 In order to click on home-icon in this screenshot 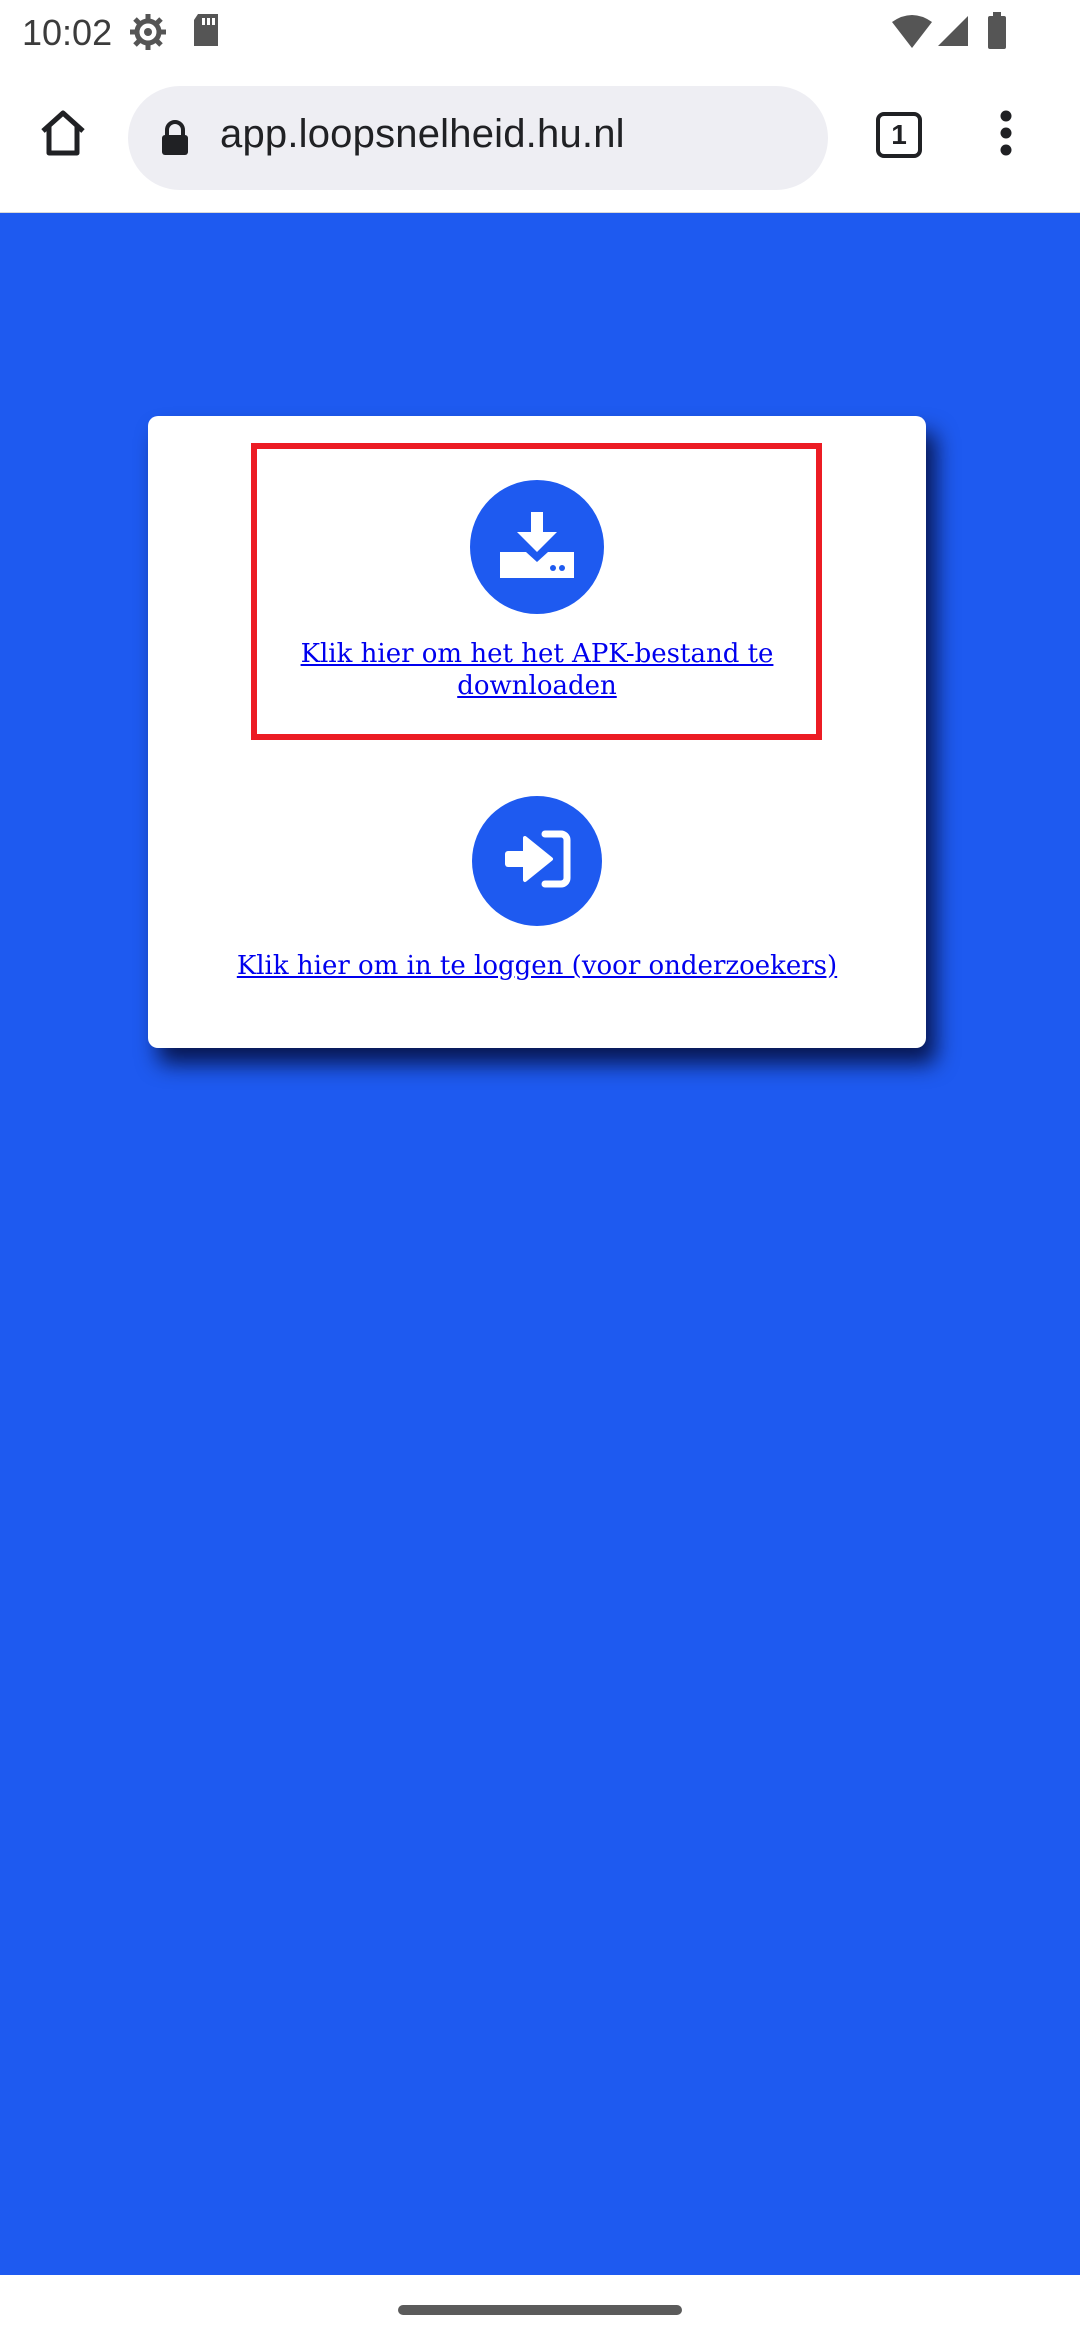, I will do `click(63, 135)`.